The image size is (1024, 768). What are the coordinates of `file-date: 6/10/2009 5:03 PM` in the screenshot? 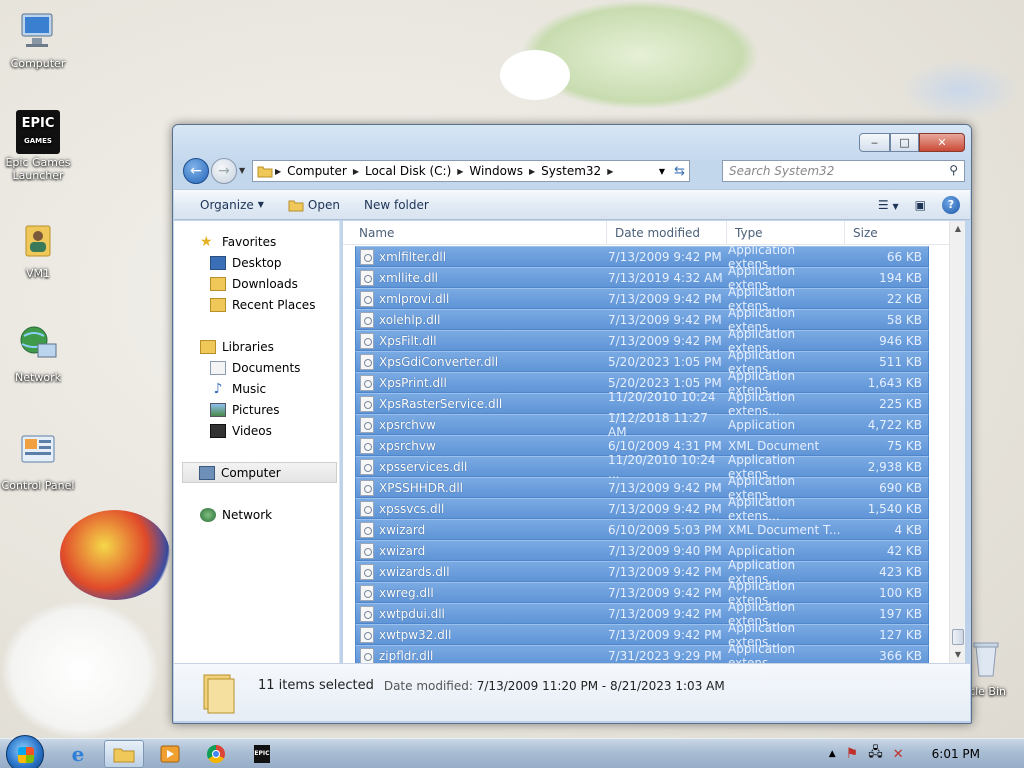 It's located at (665, 529).